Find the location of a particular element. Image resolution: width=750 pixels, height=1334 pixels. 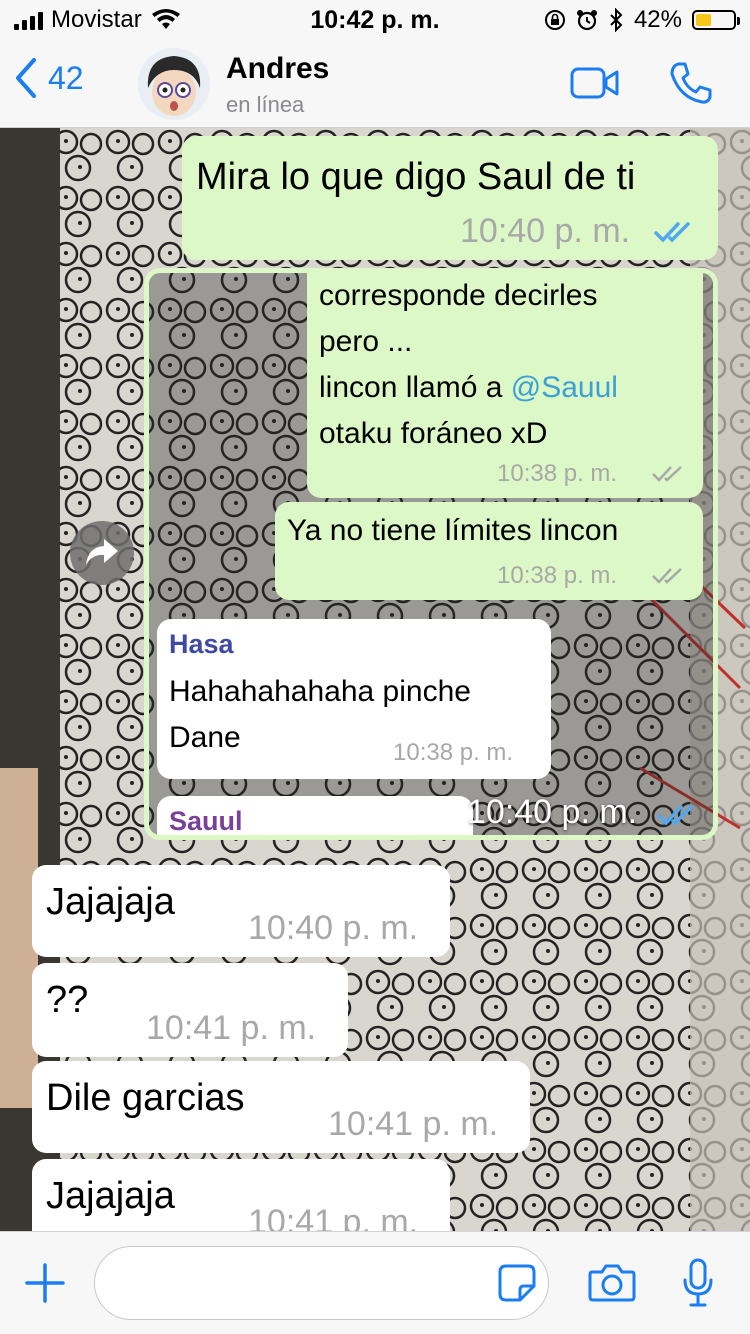

carrier-name: Movistar is located at coordinates (96, 19).